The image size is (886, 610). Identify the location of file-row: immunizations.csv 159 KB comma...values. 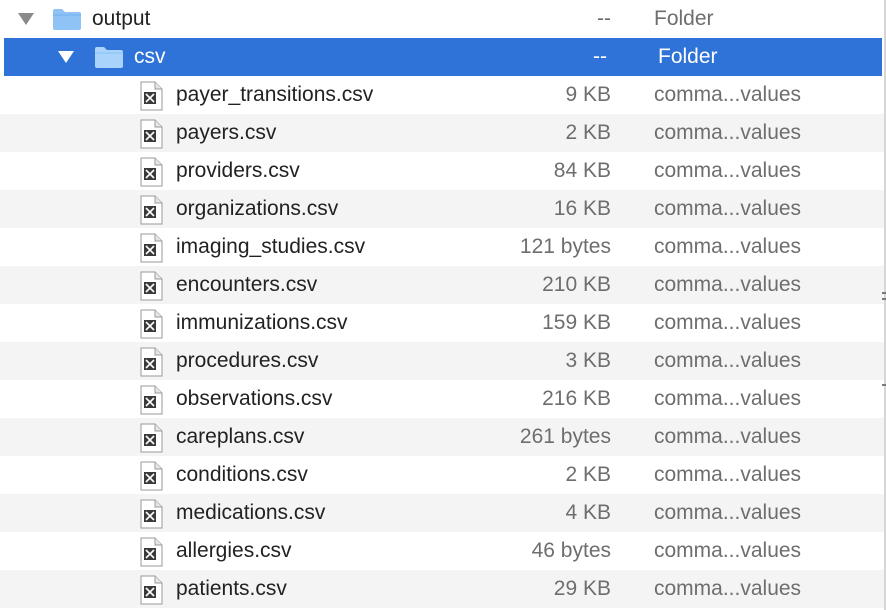
(443, 323).